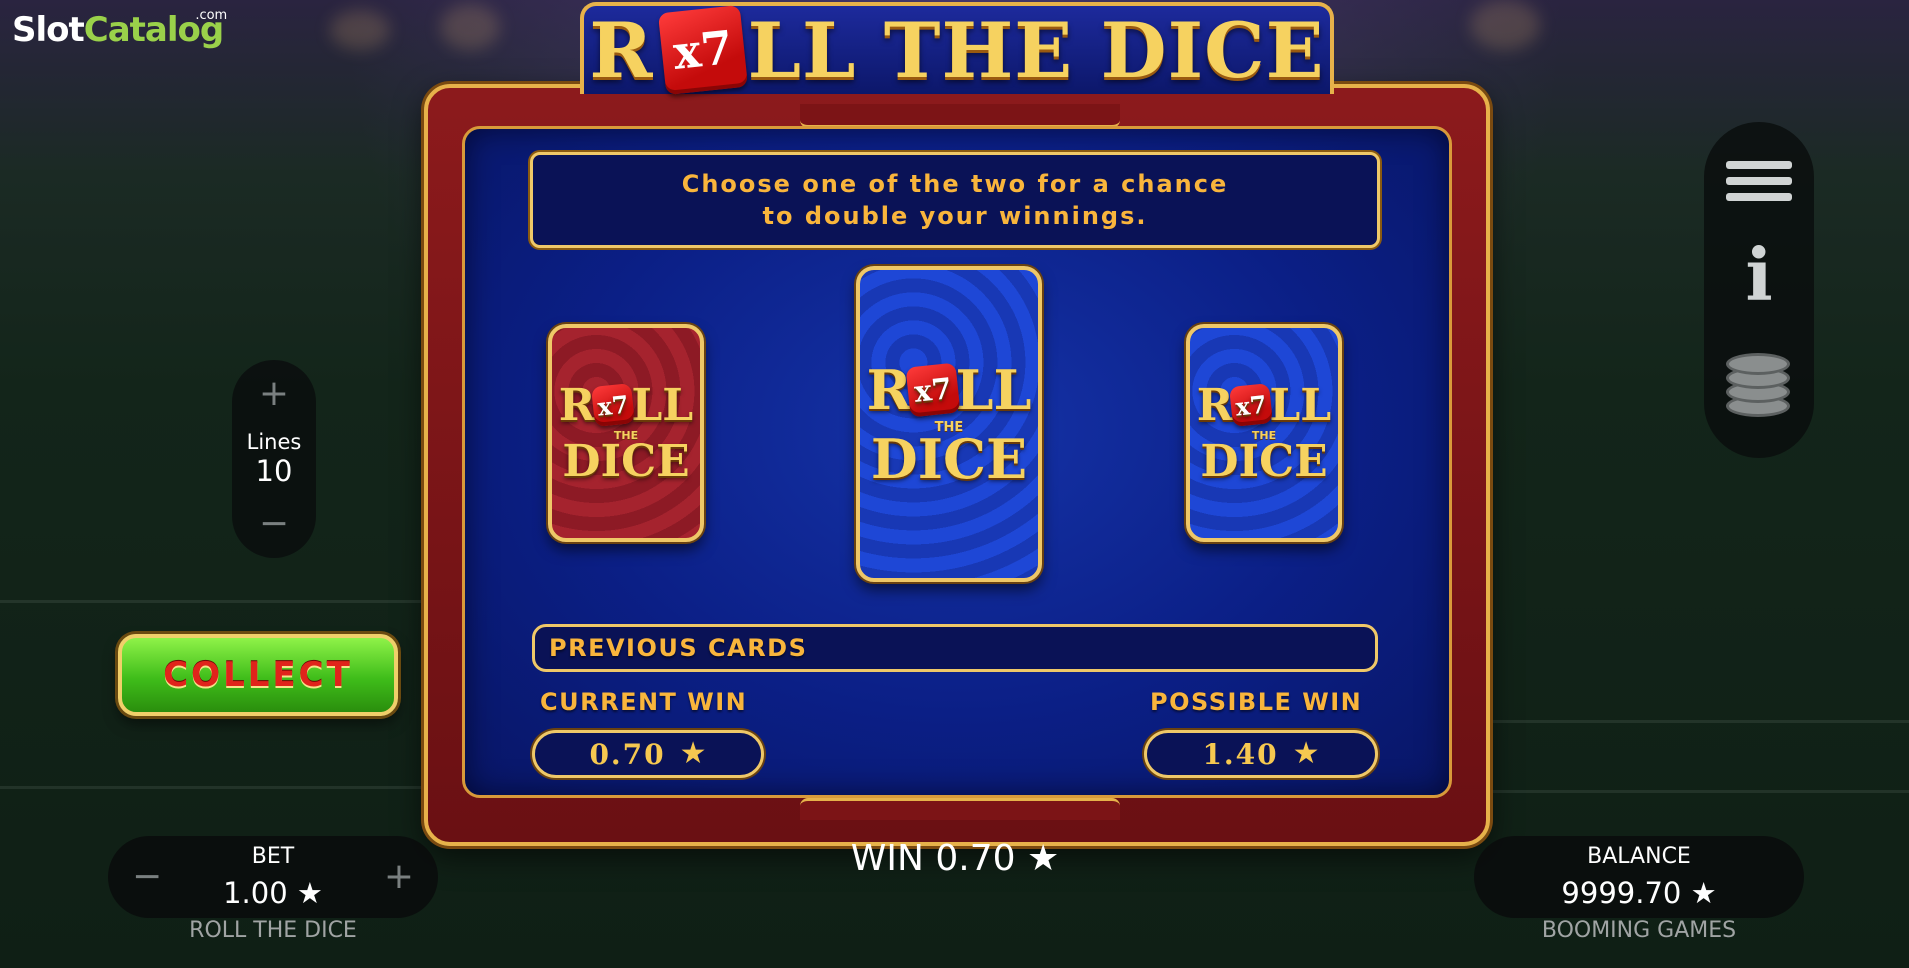  What do you see at coordinates (119, 29) in the screenshot?
I see `slotcatalog-logo: SlotCatalog .com` at bounding box center [119, 29].